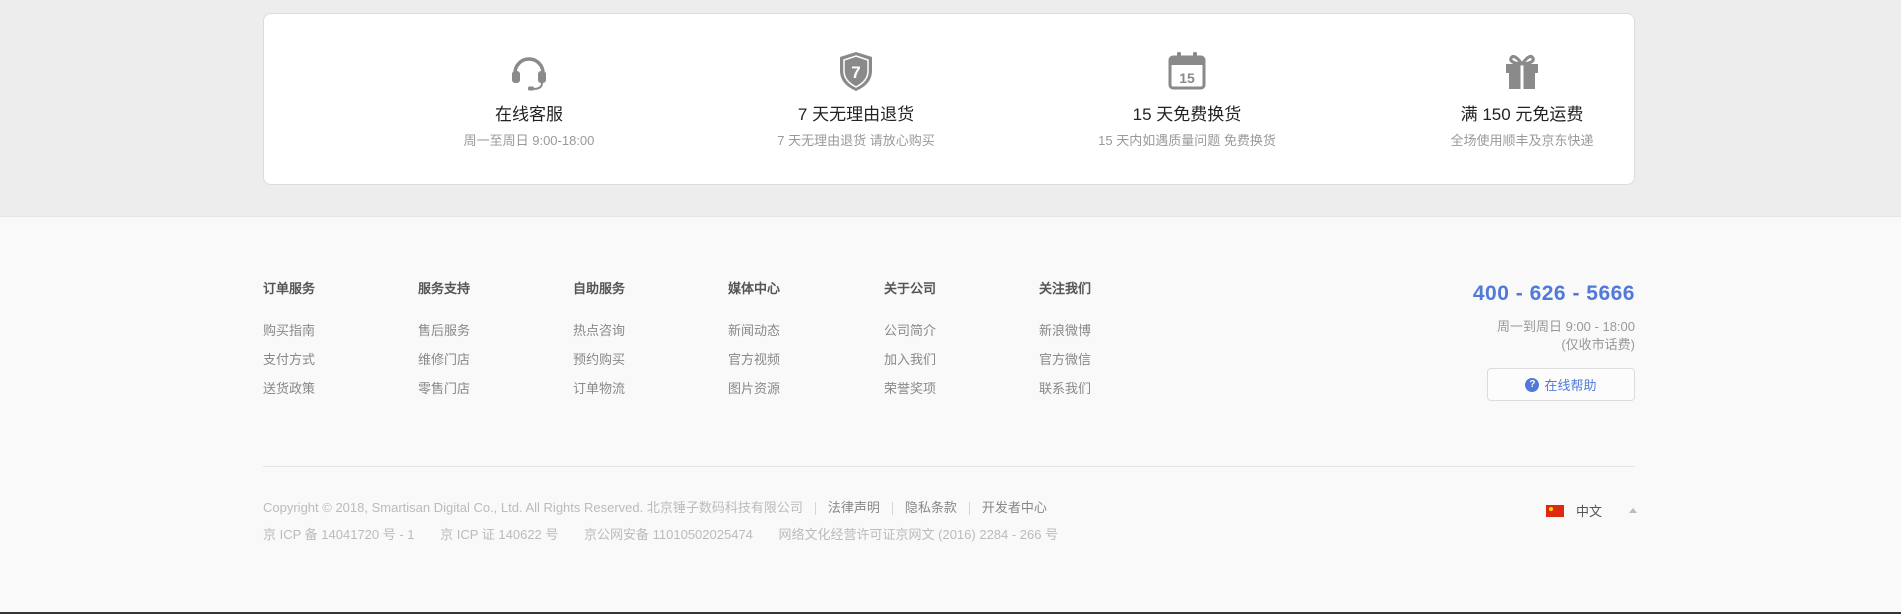 Image resolution: width=1901 pixels, height=614 pixels. Describe the element at coordinates (1633, 510) in the screenshot. I see `caret-up-icon` at that location.